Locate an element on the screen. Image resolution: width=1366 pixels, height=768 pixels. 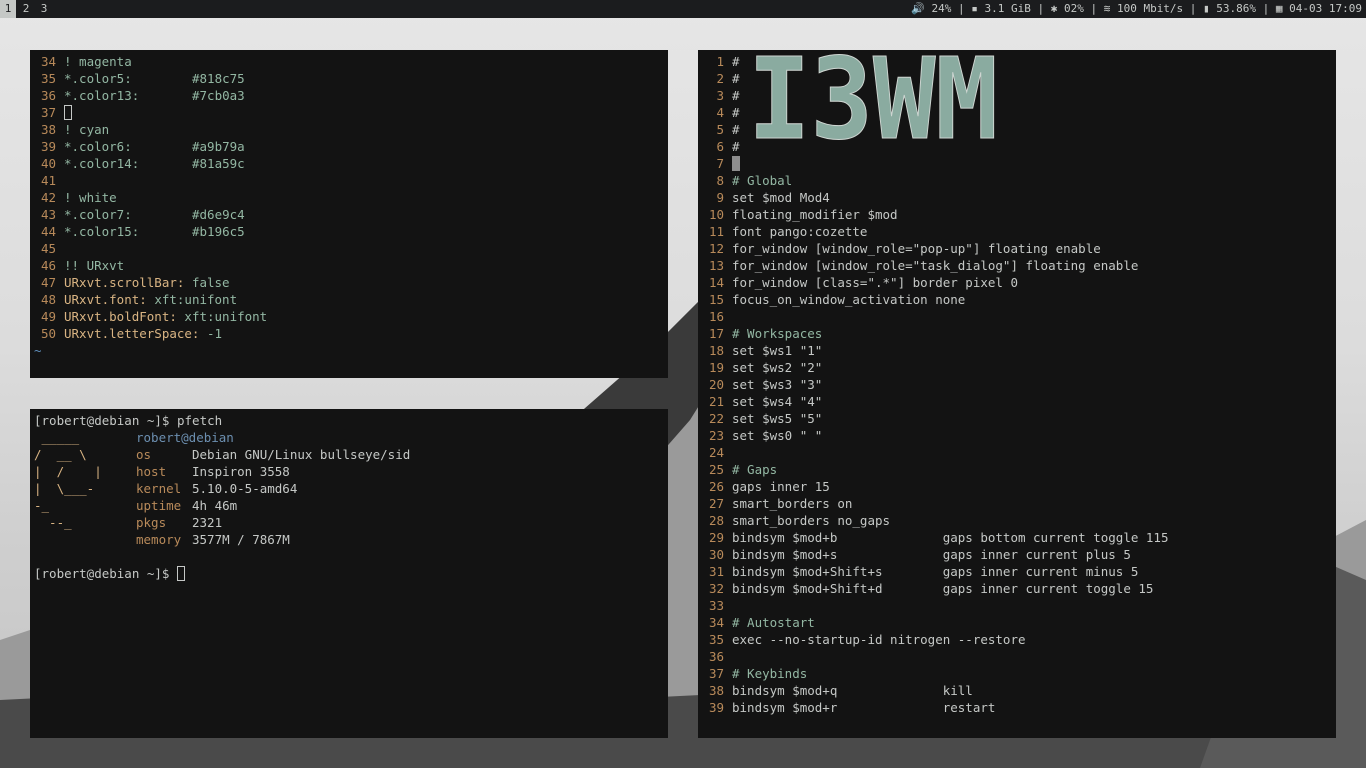
line-number: 34 is located at coordinates (716, 622).